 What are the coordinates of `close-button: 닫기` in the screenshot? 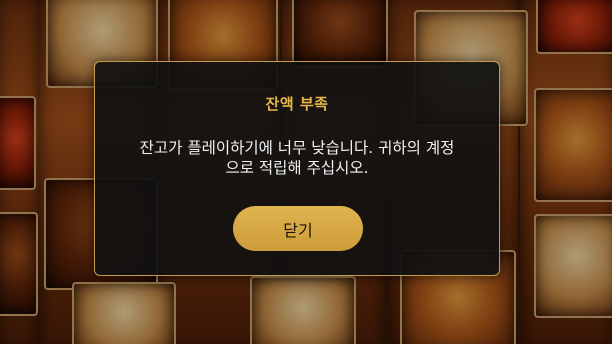 It's located at (298, 228).